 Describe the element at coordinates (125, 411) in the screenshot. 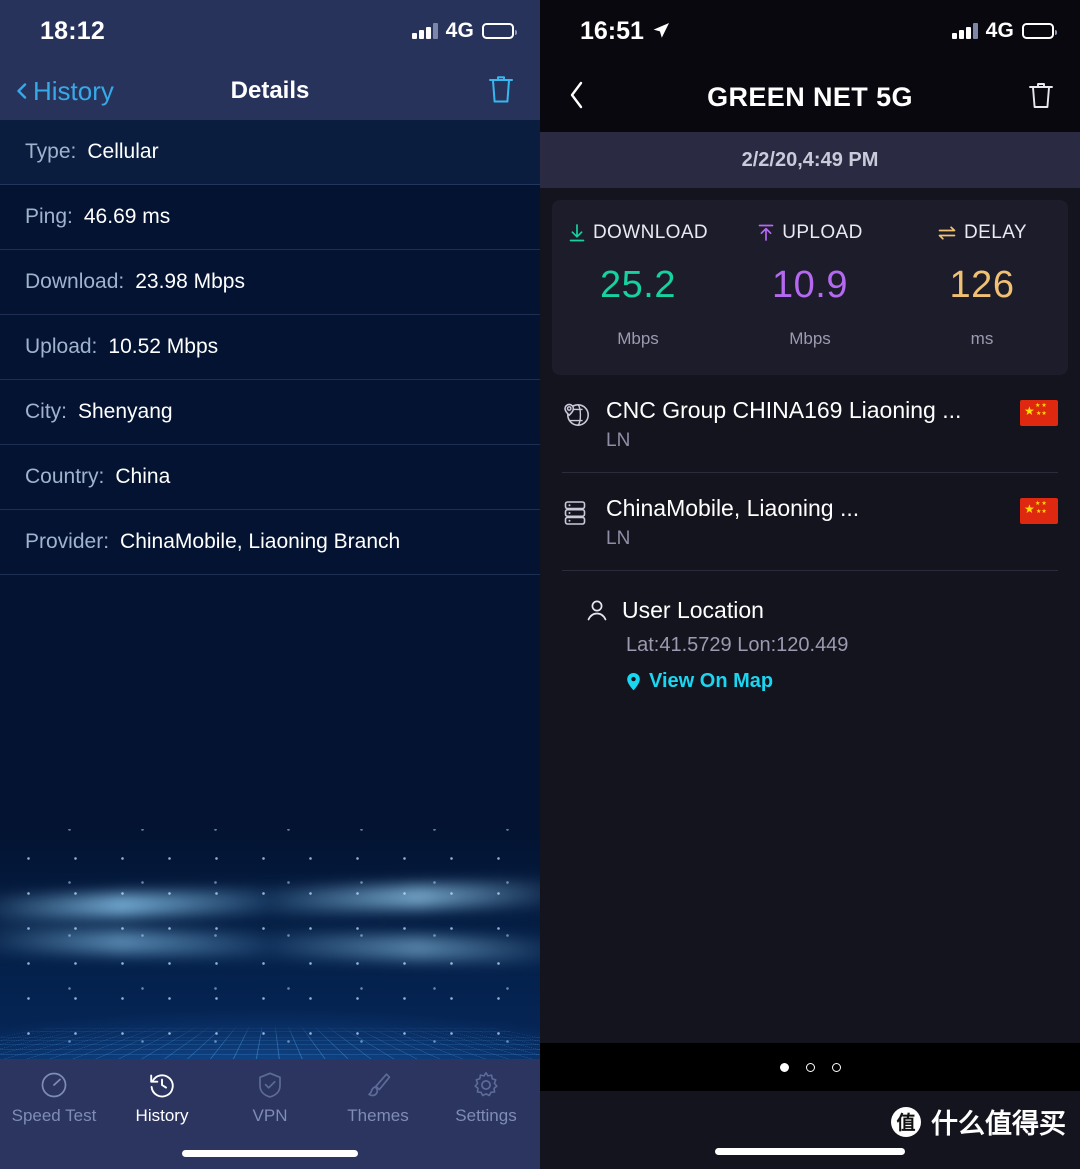

I see `detail-value: Shenyang` at that location.